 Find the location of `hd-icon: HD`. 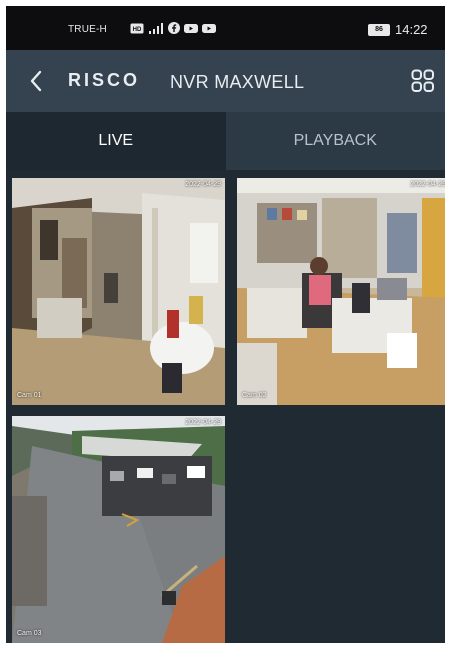

hd-icon: HD is located at coordinates (137, 30).